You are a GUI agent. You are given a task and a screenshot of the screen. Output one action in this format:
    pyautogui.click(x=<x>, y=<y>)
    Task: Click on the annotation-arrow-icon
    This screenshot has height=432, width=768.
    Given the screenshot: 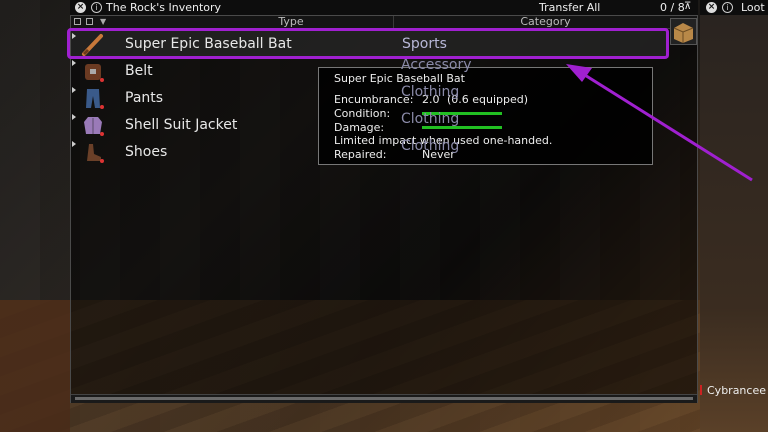 What is the action you would take?
    pyautogui.click(x=659, y=123)
    